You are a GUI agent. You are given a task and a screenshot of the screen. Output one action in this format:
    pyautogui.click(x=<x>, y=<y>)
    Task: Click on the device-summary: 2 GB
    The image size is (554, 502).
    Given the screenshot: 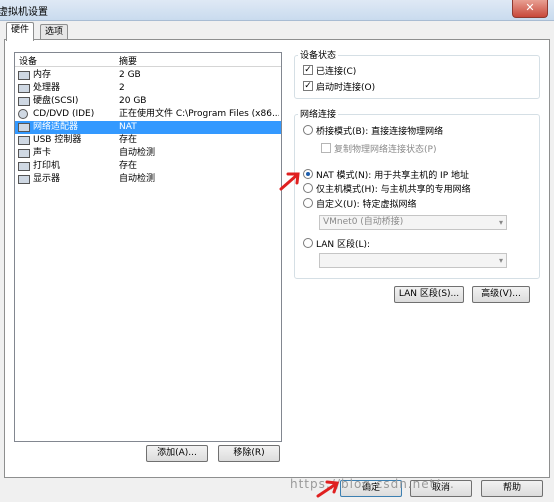 What is the action you would take?
    pyautogui.click(x=130, y=75)
    